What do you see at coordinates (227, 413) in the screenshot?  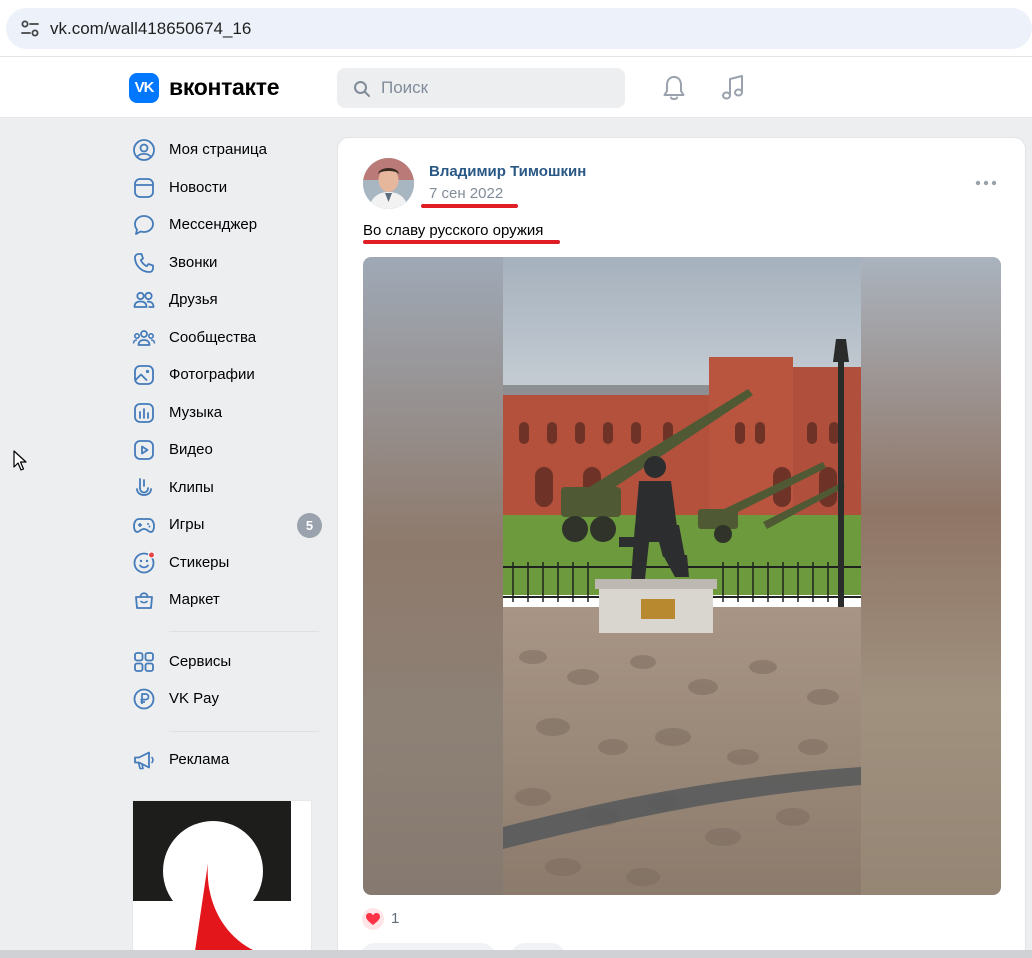 I see `sidebar-item-music: Музыка` at bounding box center [227, 413].